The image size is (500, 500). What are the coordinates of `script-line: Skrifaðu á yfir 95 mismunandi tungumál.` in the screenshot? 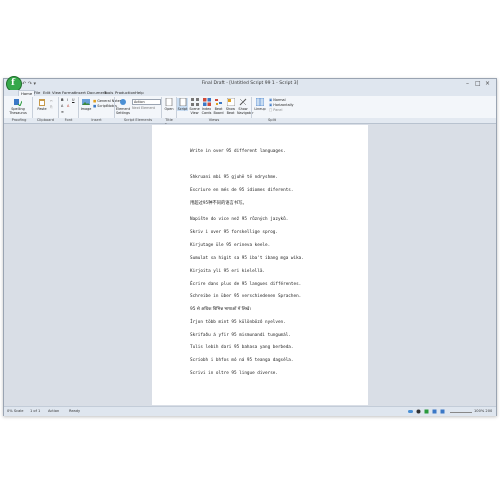 It's located at (240, 335).